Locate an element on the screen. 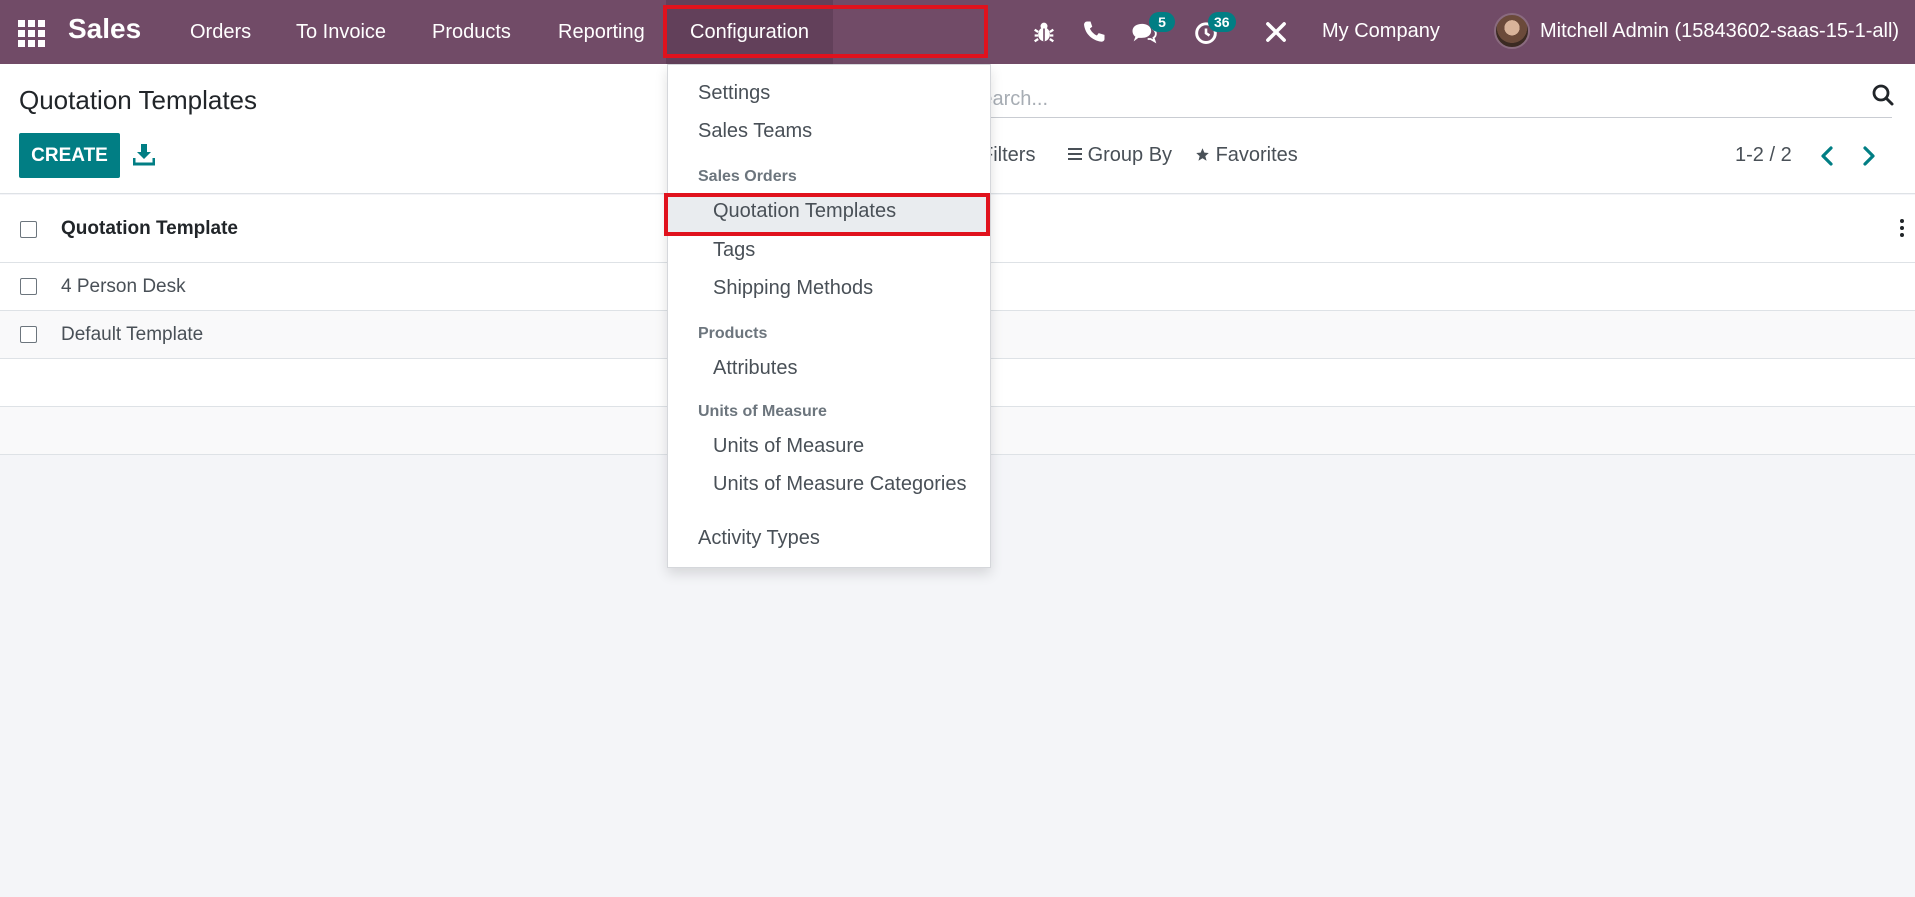  menu-item-sales-teams: Sales Teams is located at coordinates (755, 131).